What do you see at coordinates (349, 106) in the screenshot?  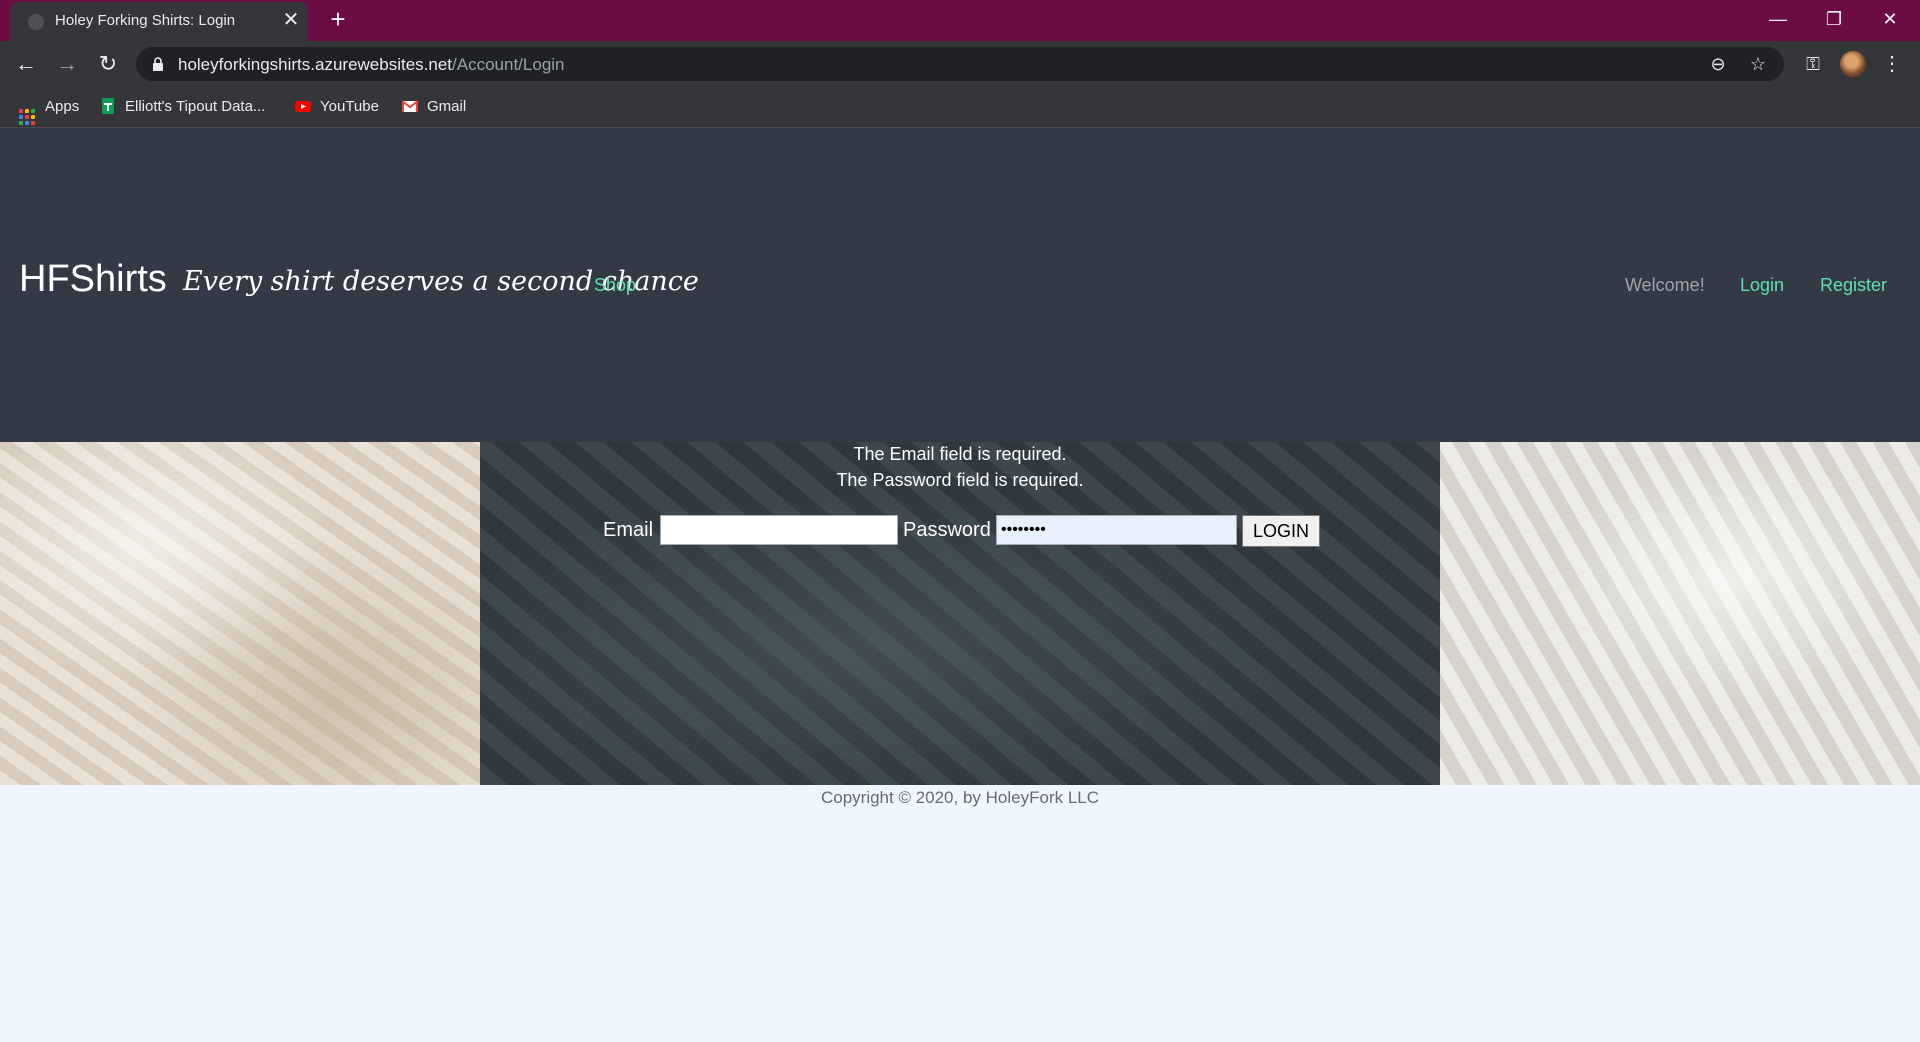 I see `bookmark-label: YouTube` at bounding box center [349, 106].